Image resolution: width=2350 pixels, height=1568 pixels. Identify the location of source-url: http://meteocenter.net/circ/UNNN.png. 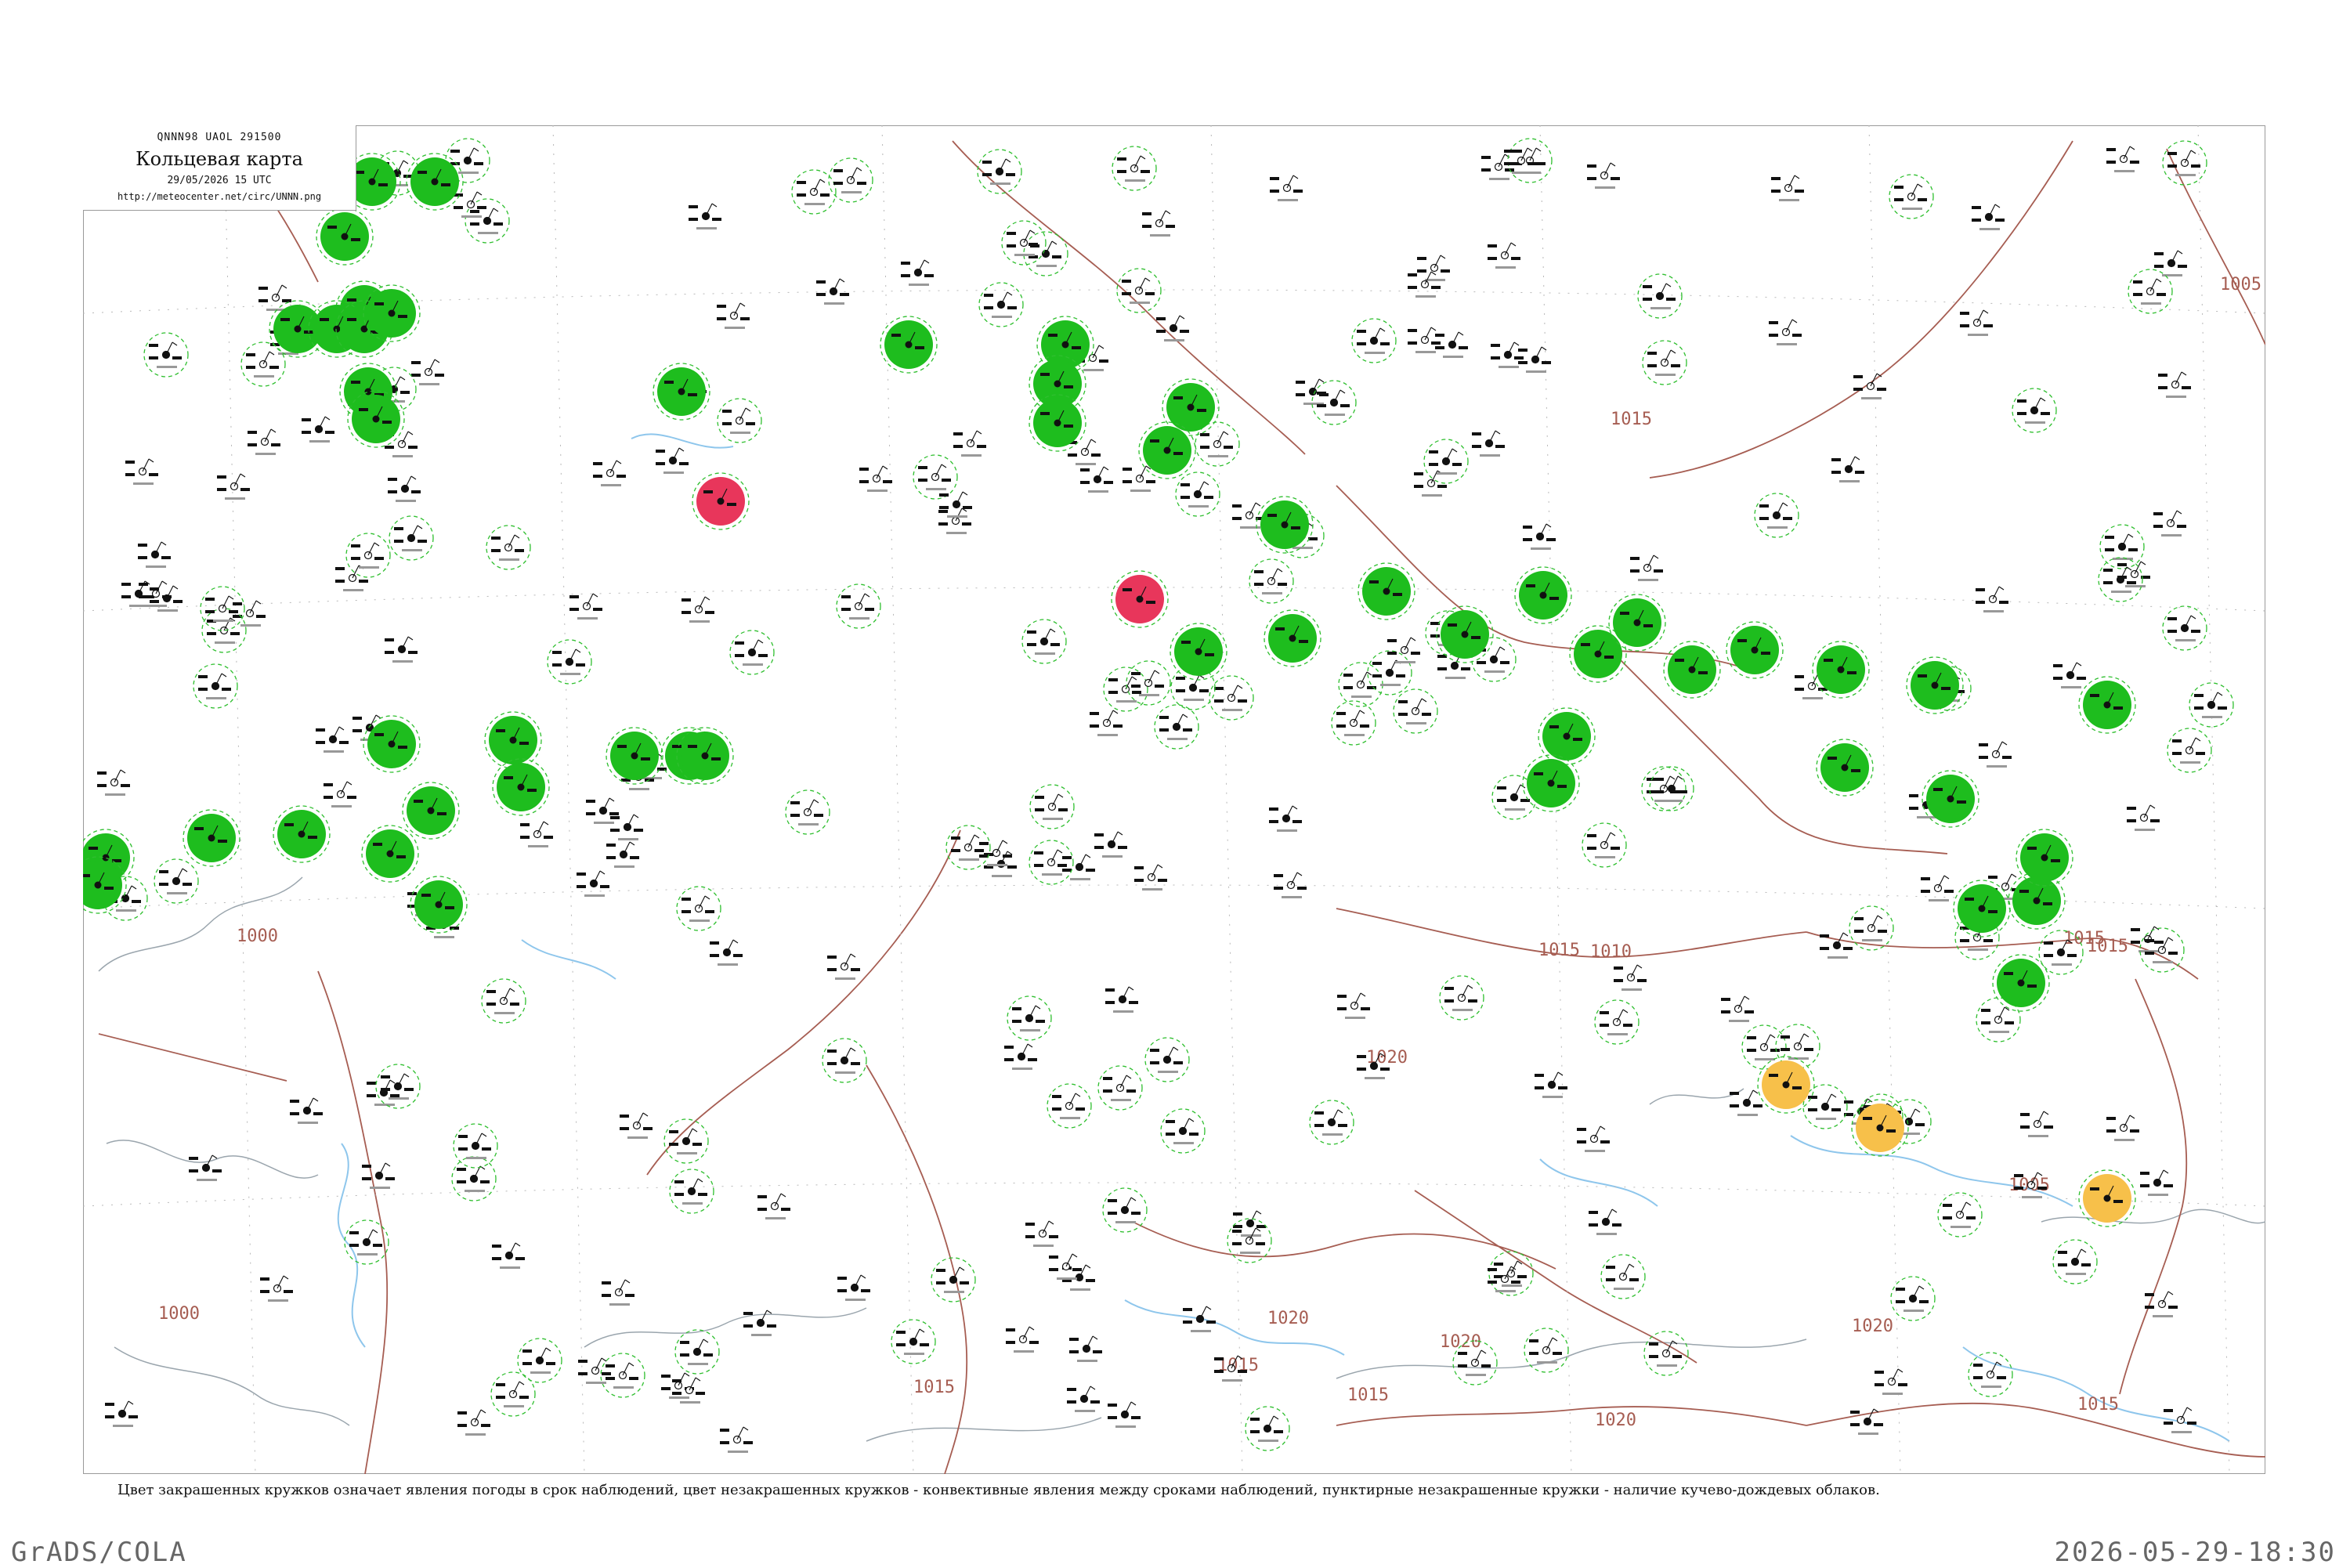
(220, 196).